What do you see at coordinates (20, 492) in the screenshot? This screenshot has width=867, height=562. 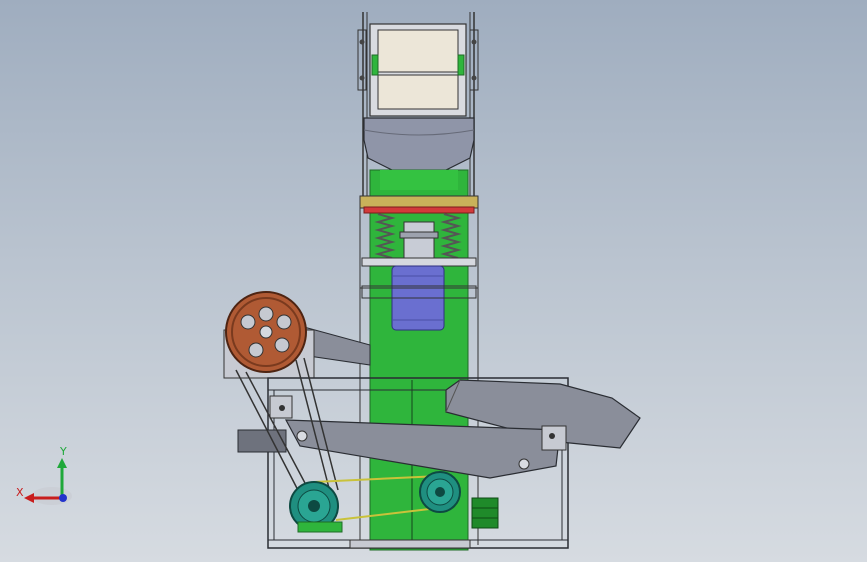 I see `triad-x-label: X` at bounding box center [20, 492].